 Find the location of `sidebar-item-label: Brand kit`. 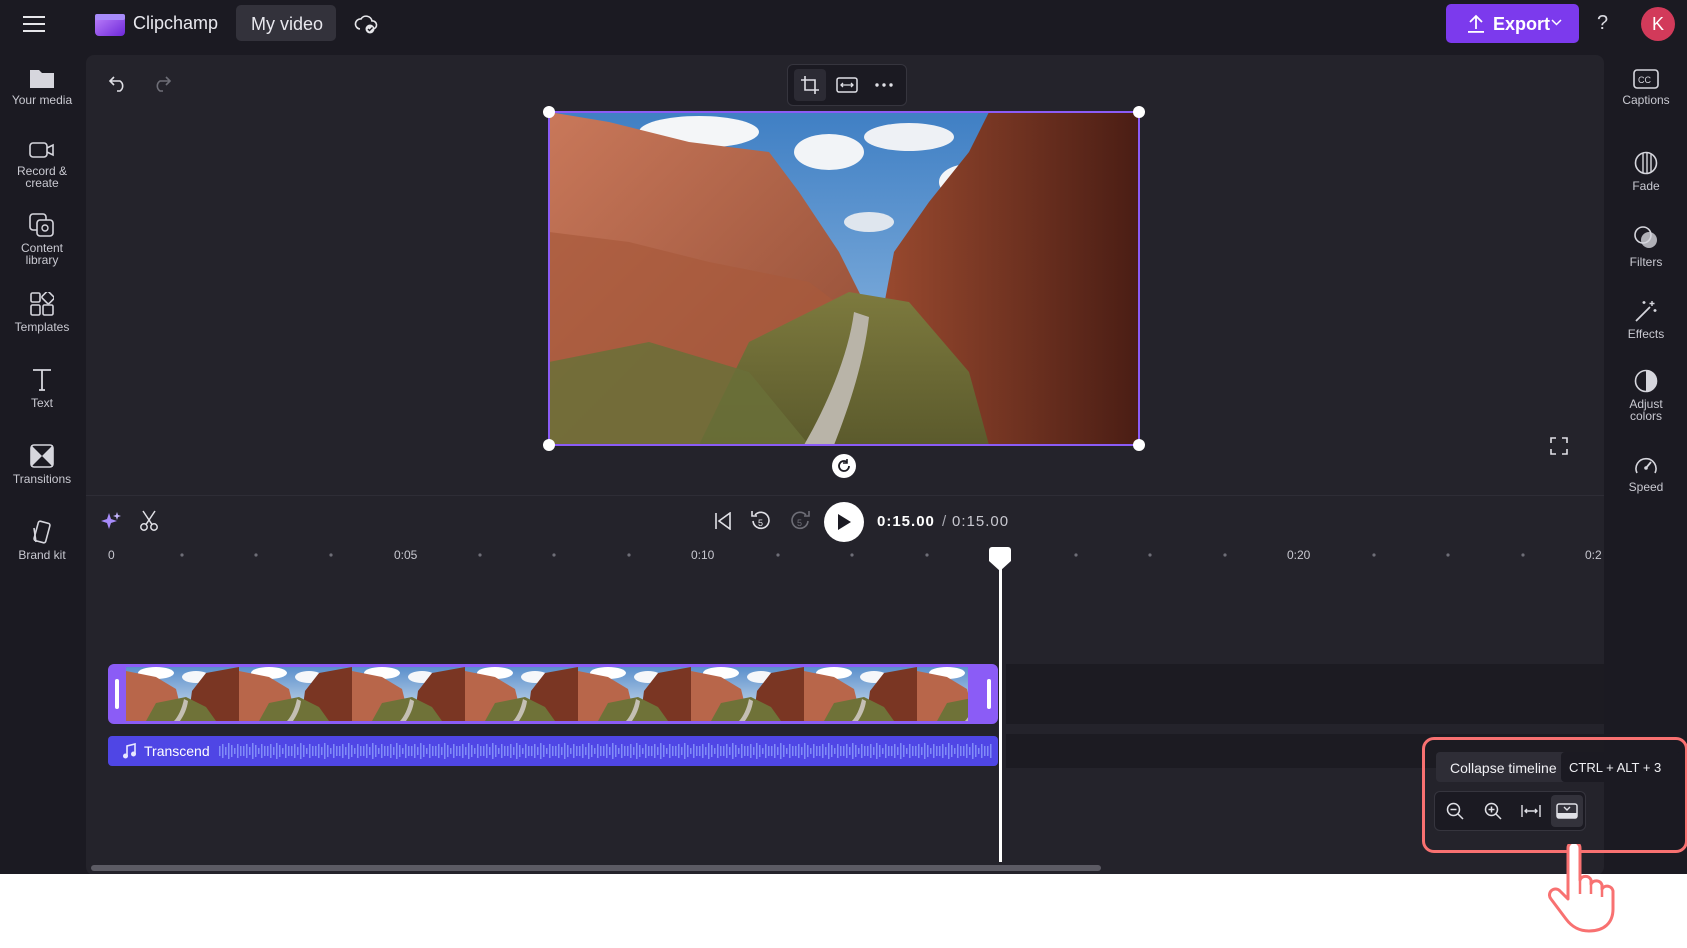

sidebar-item-label: Brand kit is located at coordinates (42, 555).